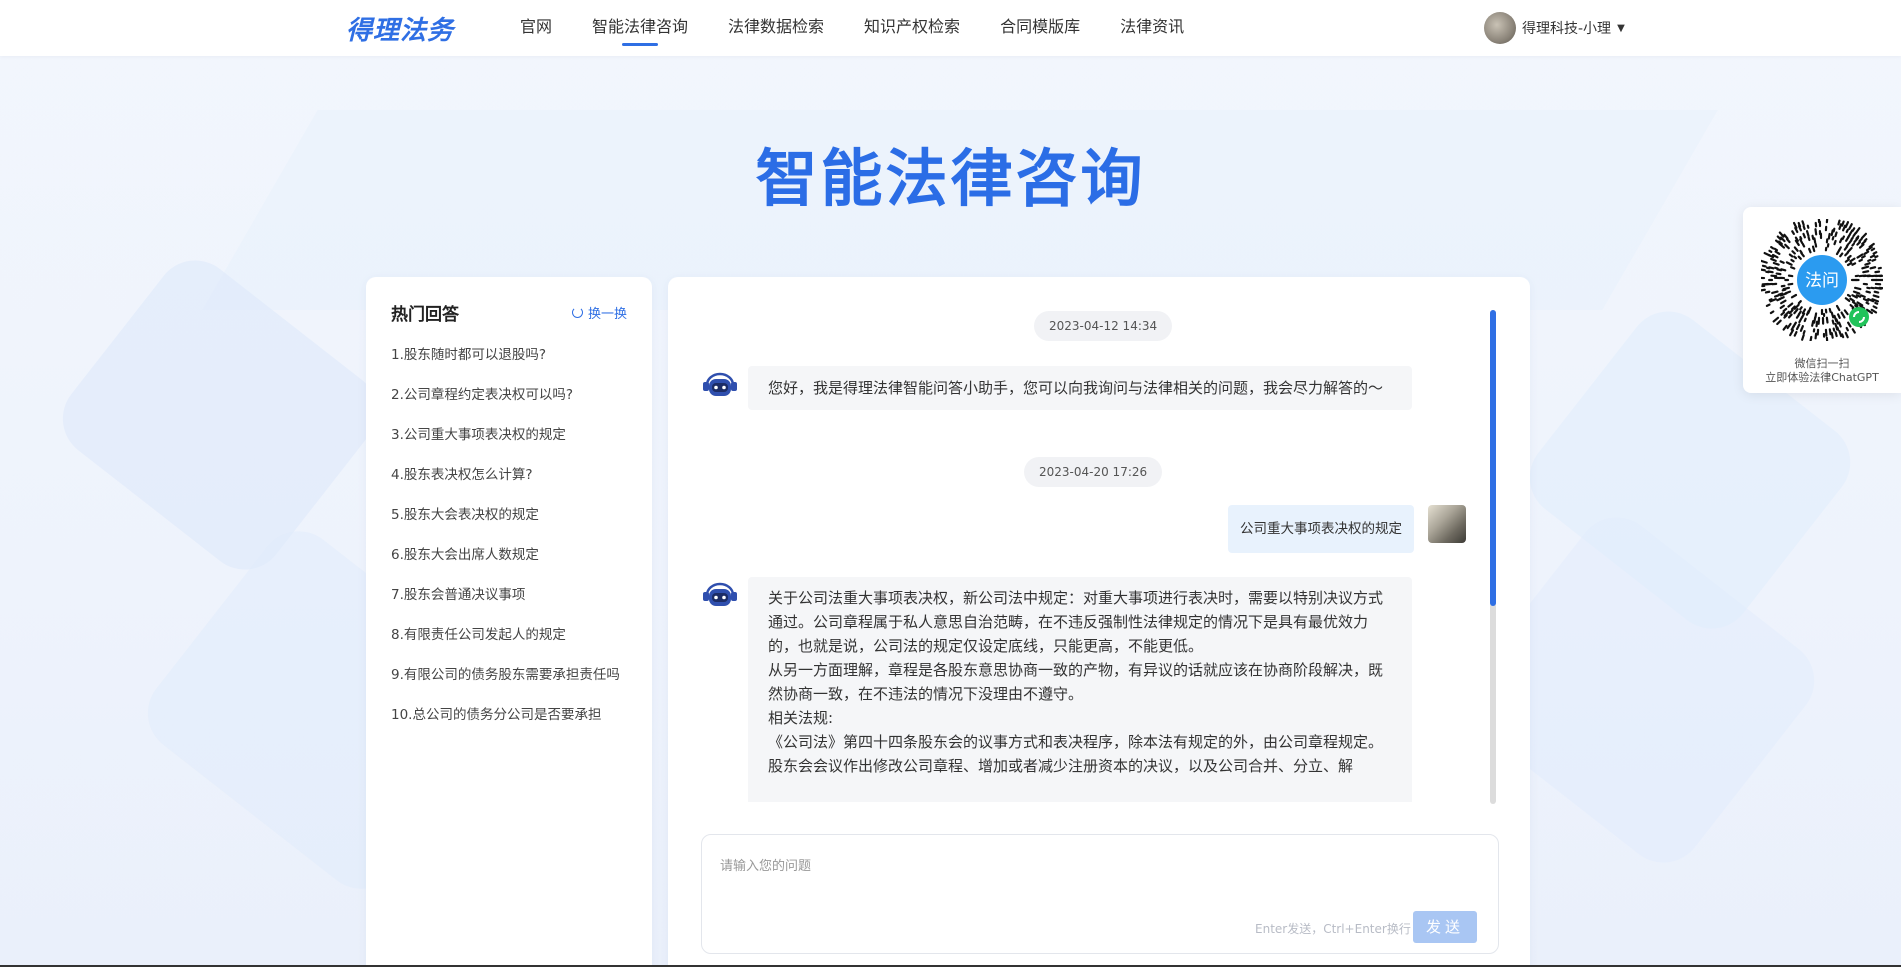 The height and width of the screenshot is (967, 1901). I want to click on question-input-box: Enter发送，Ctrl+Enter换行 发送, so click(1100, 894).